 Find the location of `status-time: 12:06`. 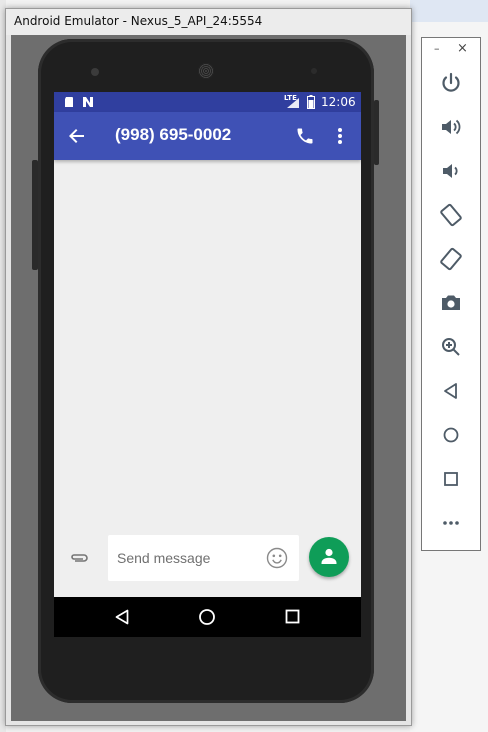

status-time: 12:06 is located at coordinates (338, 102).